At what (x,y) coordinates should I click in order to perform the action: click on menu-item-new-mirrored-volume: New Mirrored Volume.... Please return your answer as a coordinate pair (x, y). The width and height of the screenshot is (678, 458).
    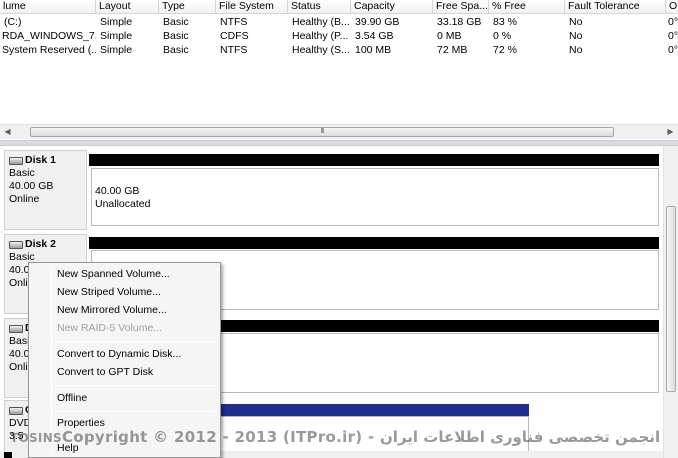
    Looking at the image, I should click on (112, 310).